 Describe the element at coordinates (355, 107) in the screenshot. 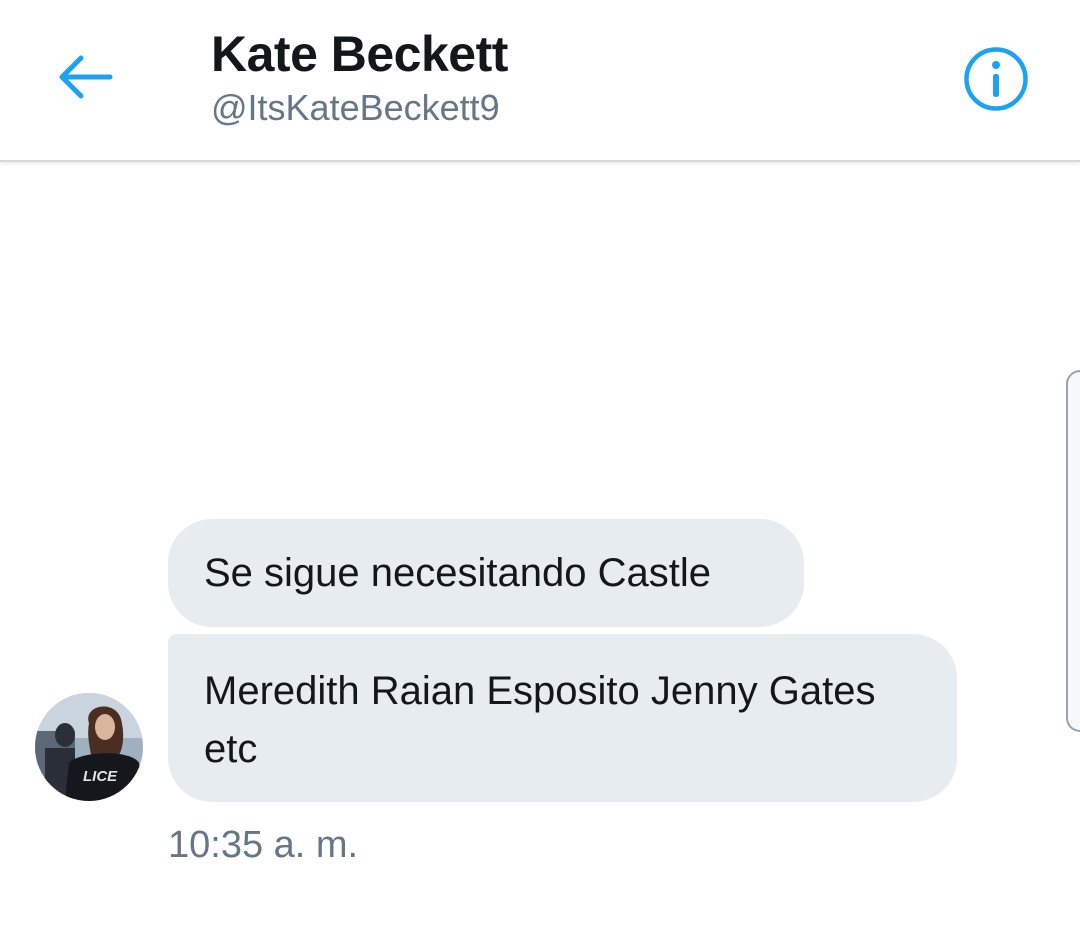

I see `contact-handle: @ItsKateBeckett9` at that location.